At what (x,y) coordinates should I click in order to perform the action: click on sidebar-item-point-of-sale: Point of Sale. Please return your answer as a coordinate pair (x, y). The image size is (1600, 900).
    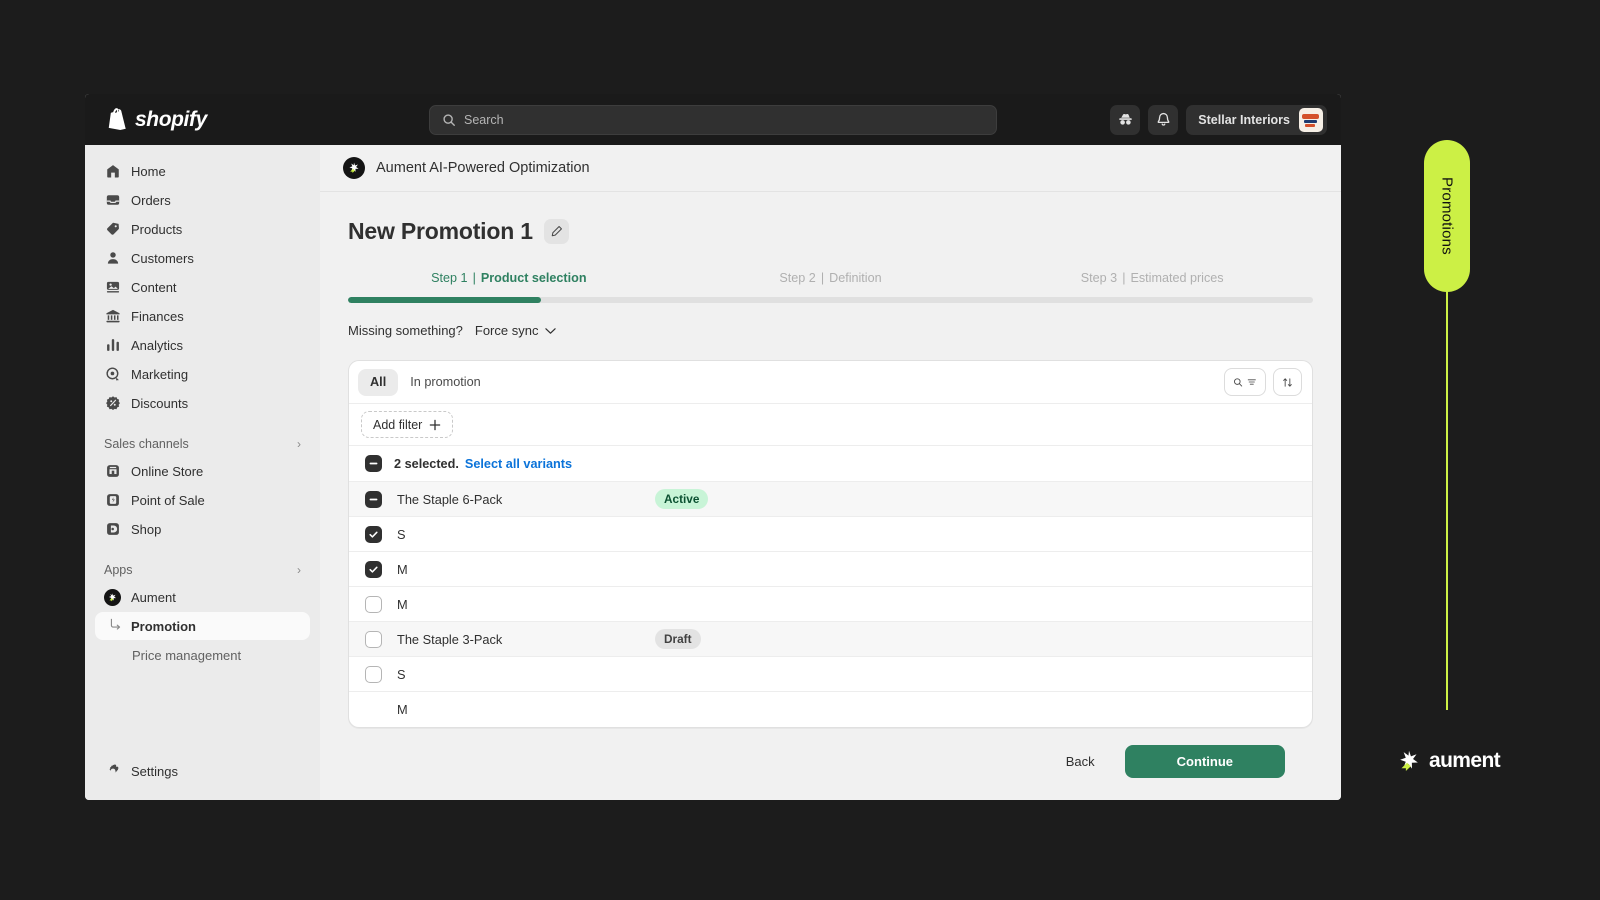
    Looking at the image, I should click on (202, 500).